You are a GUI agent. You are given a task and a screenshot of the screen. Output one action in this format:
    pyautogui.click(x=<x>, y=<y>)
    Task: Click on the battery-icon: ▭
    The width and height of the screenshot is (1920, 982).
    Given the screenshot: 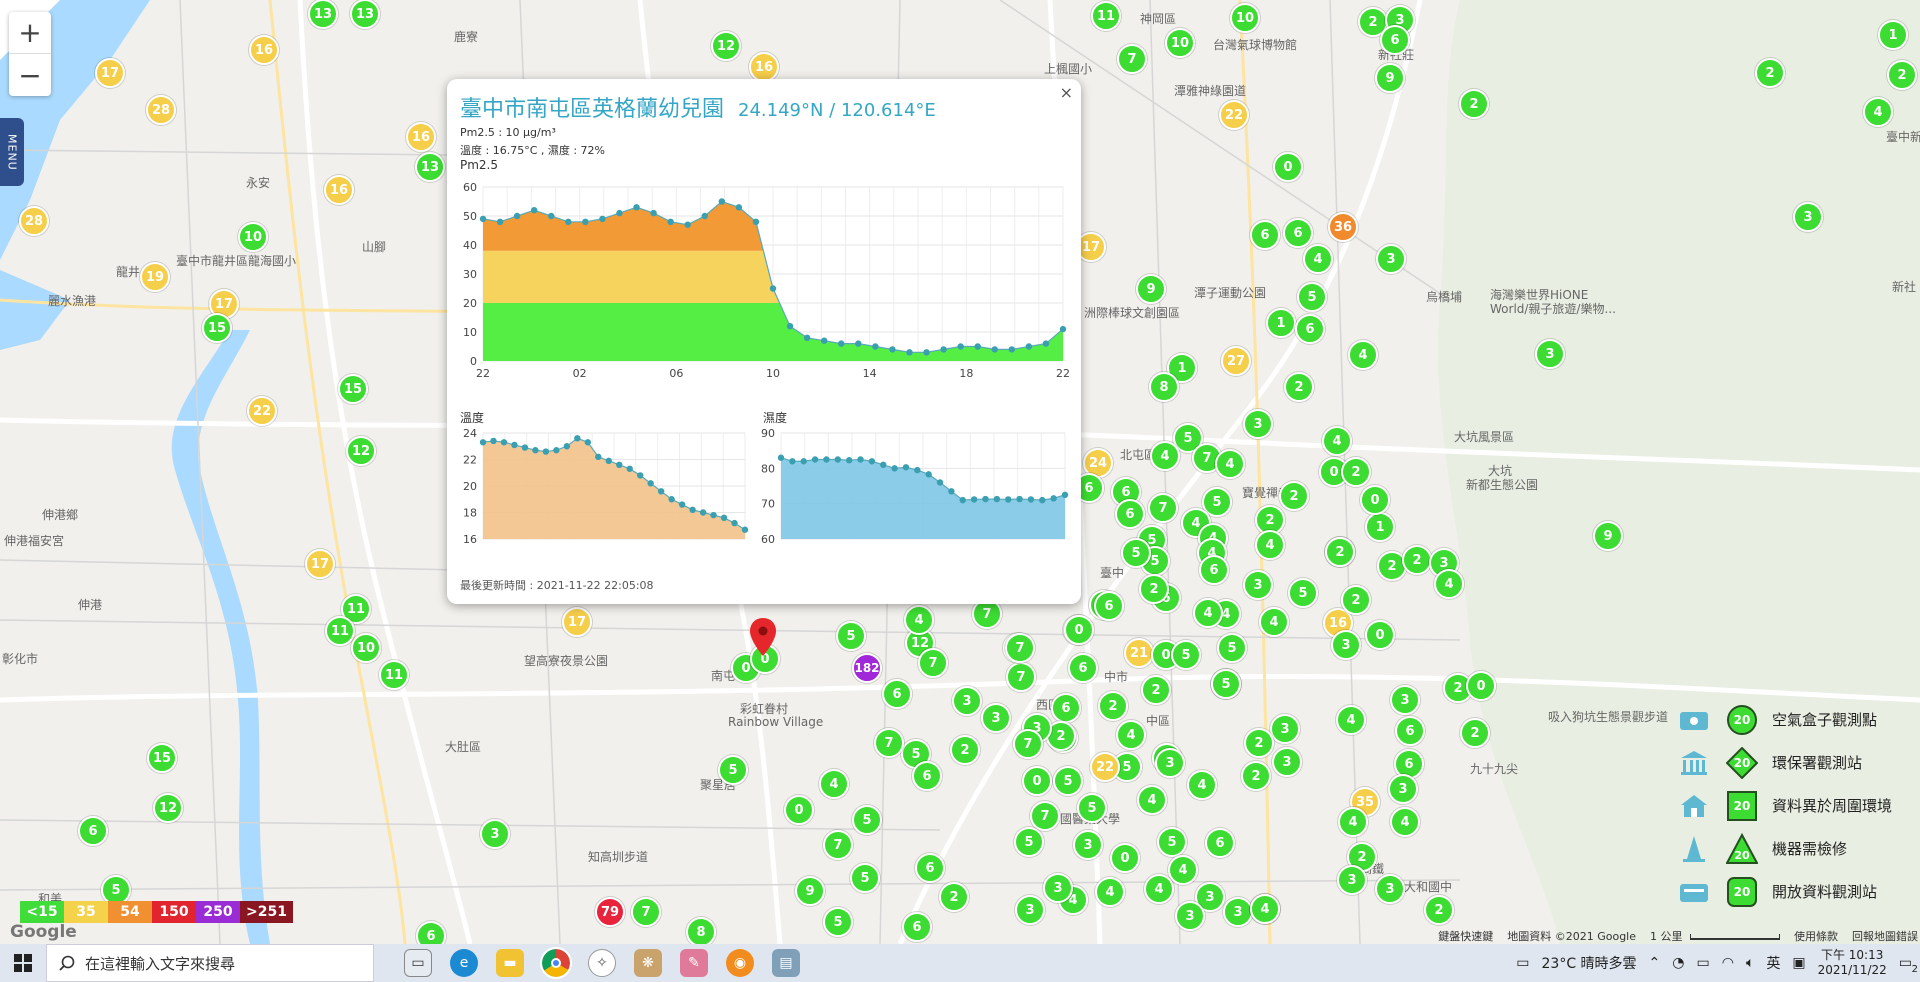 What is the action you would take?
    pyautogui.click(x=1703, y=963)
    